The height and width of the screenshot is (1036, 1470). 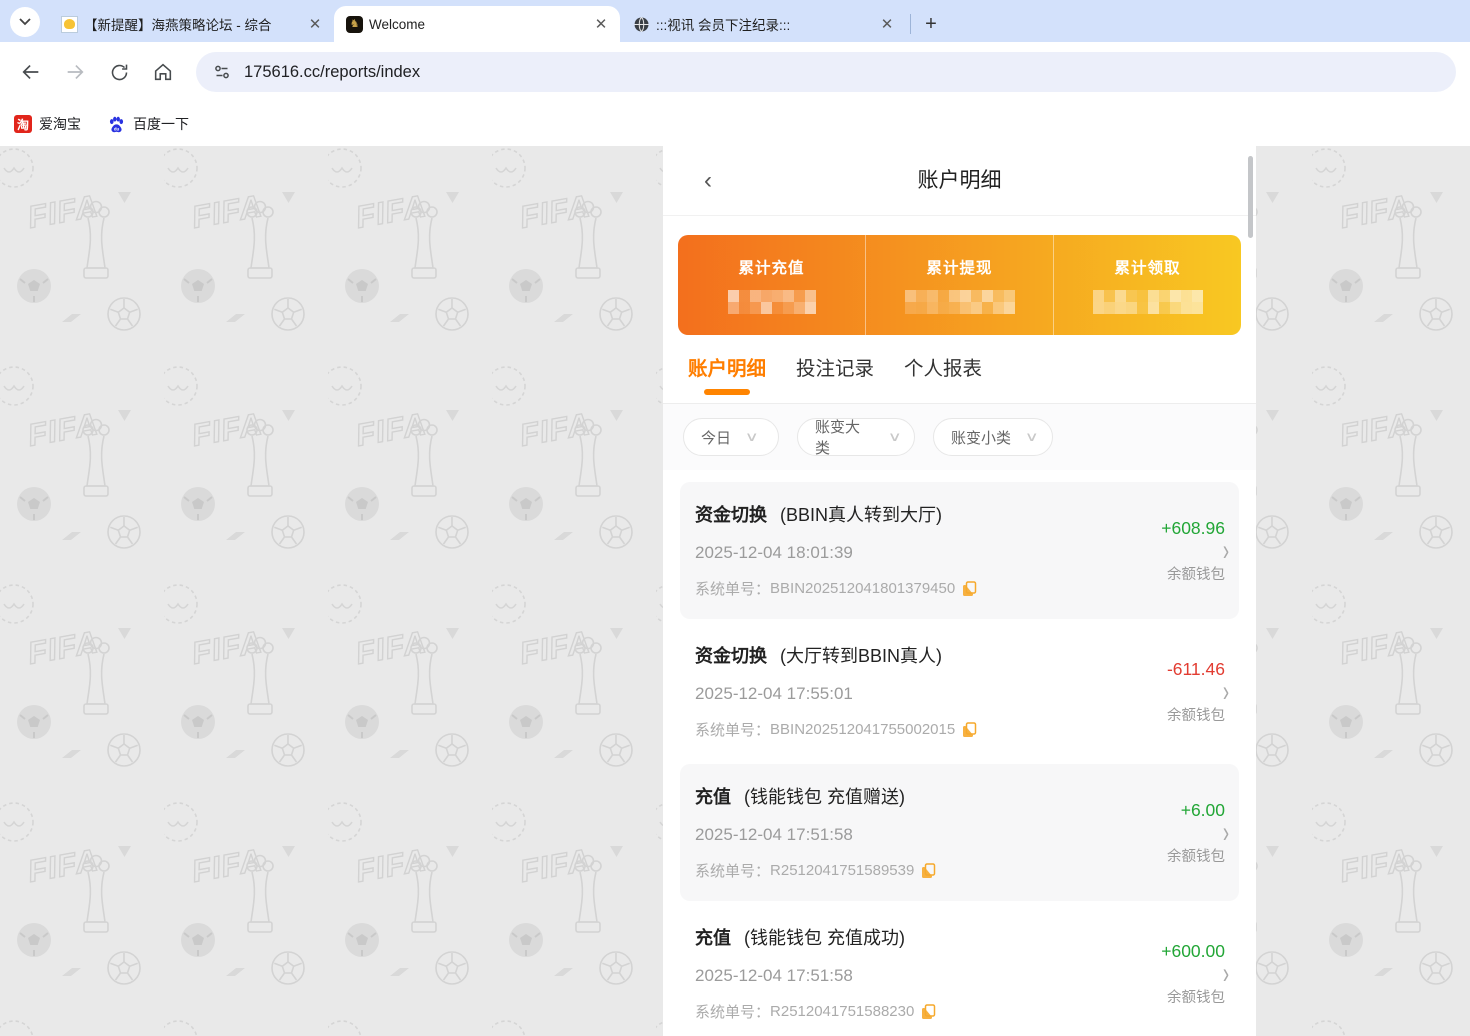 What do you see at coordinates (735, 124) in the screenshot?
I see `bookmarks-bar: 淘 爱淘宝 du 百度一下` at bounding box center [735, 124].